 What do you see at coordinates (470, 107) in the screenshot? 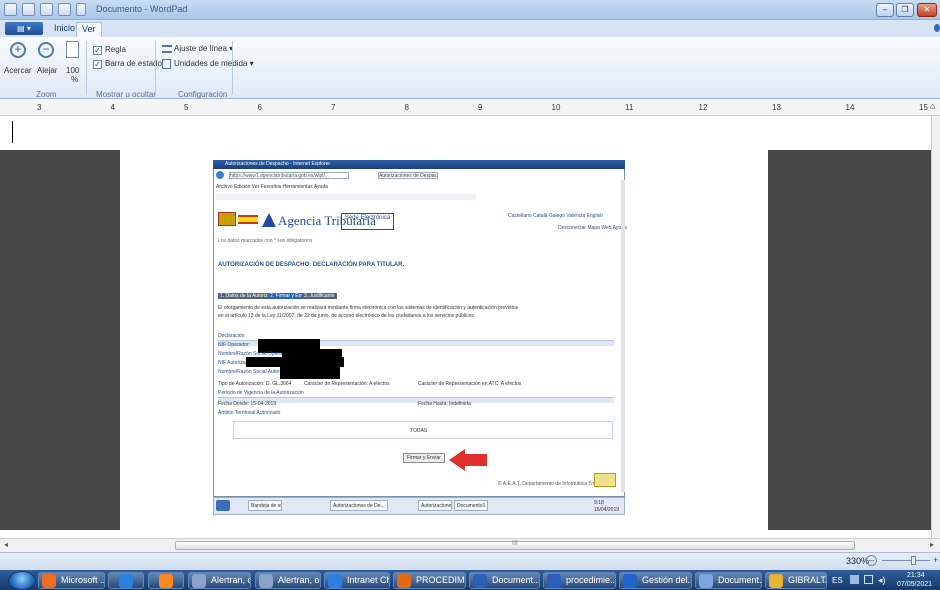
I see `ruler` at bounding box center [470, 107].